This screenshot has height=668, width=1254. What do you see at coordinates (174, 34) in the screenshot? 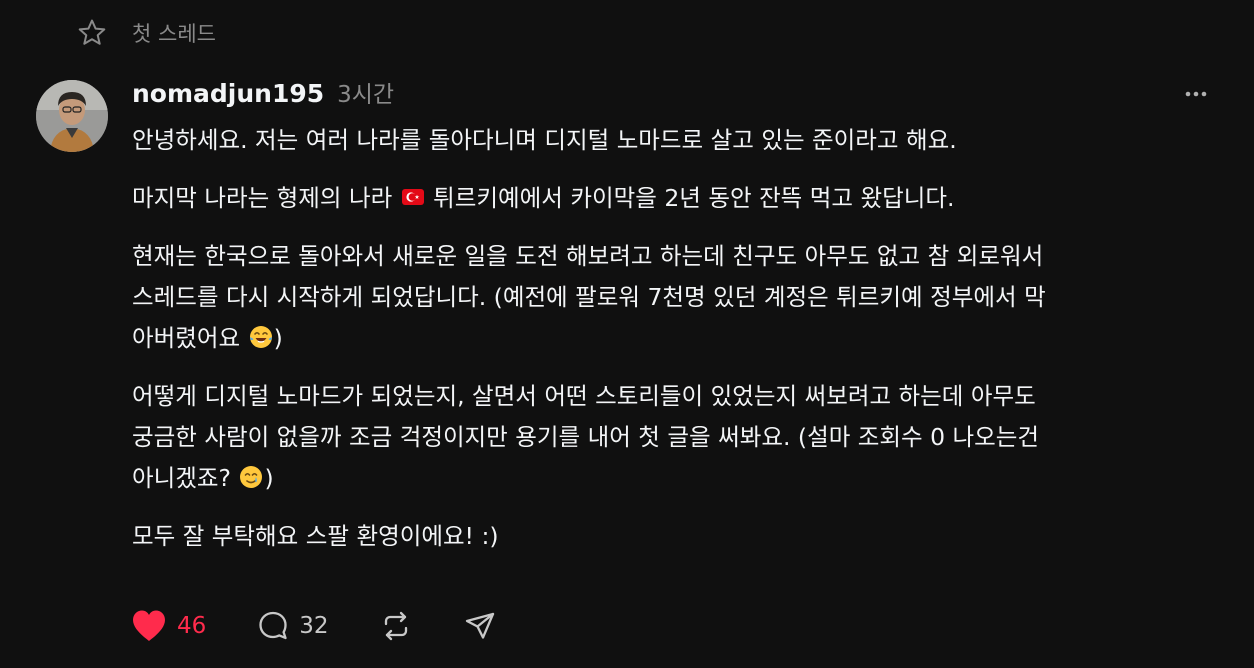
I see `thread-title: 첫 스레드` at bounding box center [174, 34].